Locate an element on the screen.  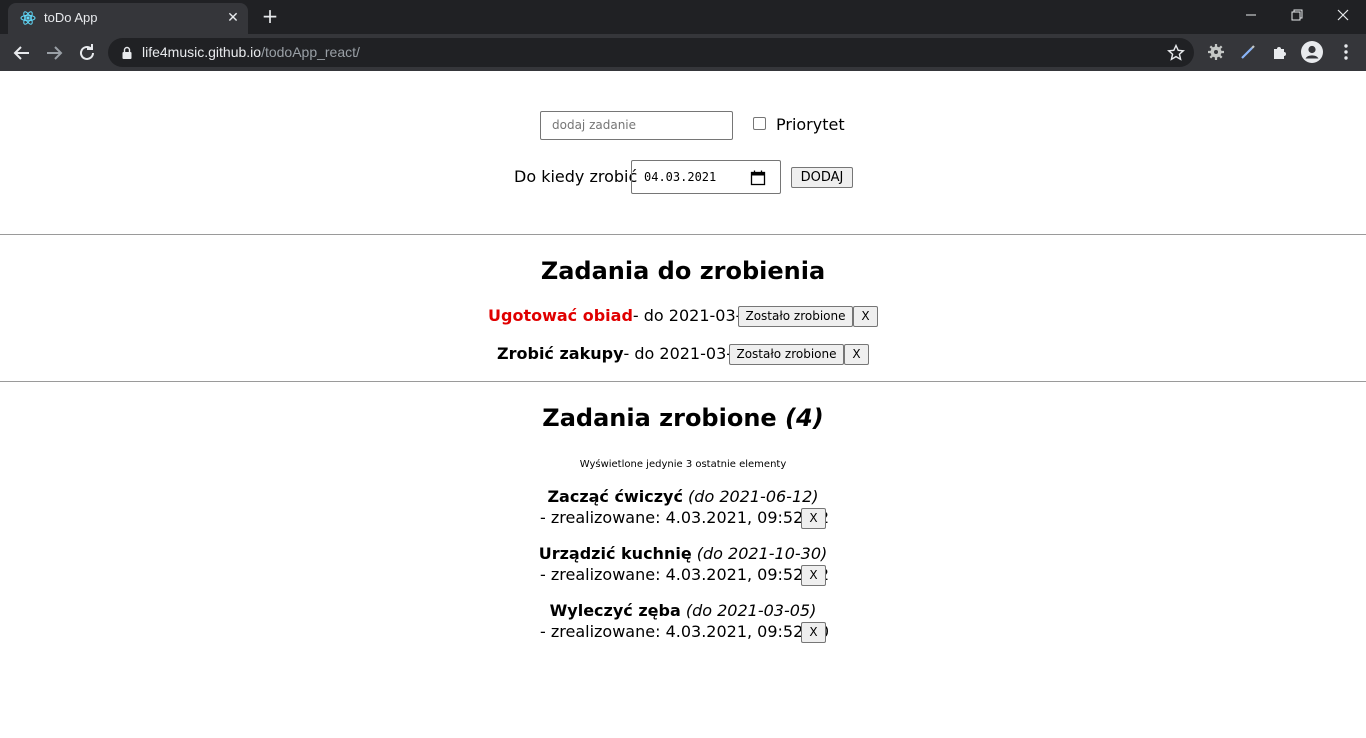
calendar-icon is located at coordinates (758, 178).